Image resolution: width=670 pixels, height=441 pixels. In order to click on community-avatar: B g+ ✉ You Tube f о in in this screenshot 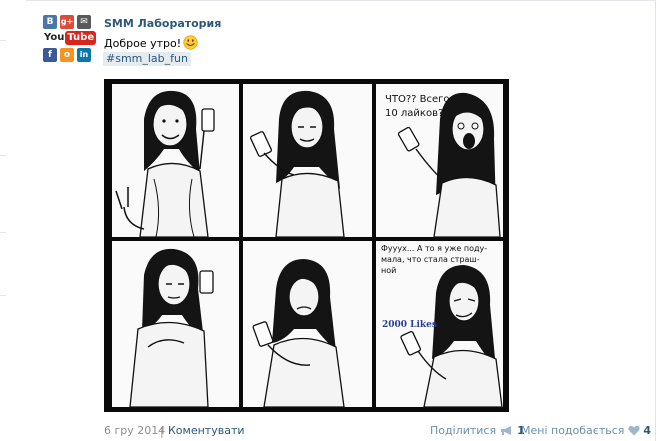, I will do `click(69, 39)`.